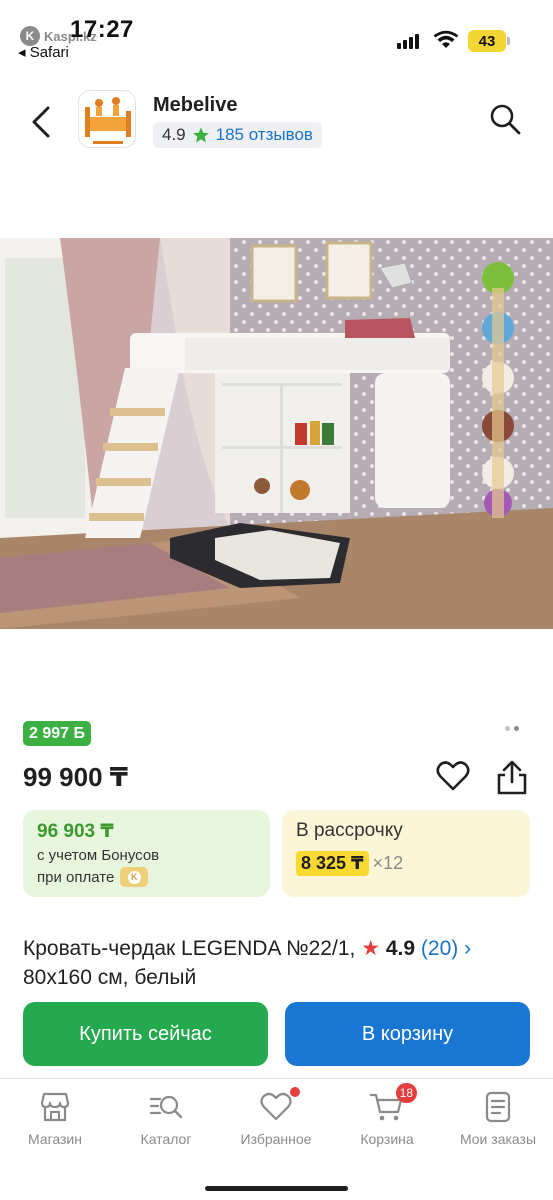 The image size is (553, 1200). I want to click on shop-icon, so click(55, 1107).